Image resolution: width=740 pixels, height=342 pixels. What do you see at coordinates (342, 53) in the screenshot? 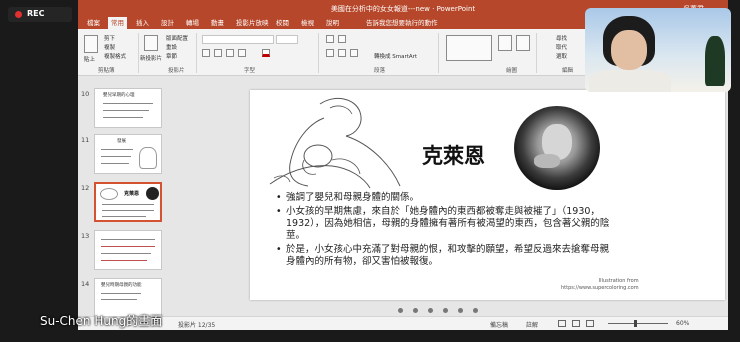
I see `align-center-icon` at bounding box center [342, 53].